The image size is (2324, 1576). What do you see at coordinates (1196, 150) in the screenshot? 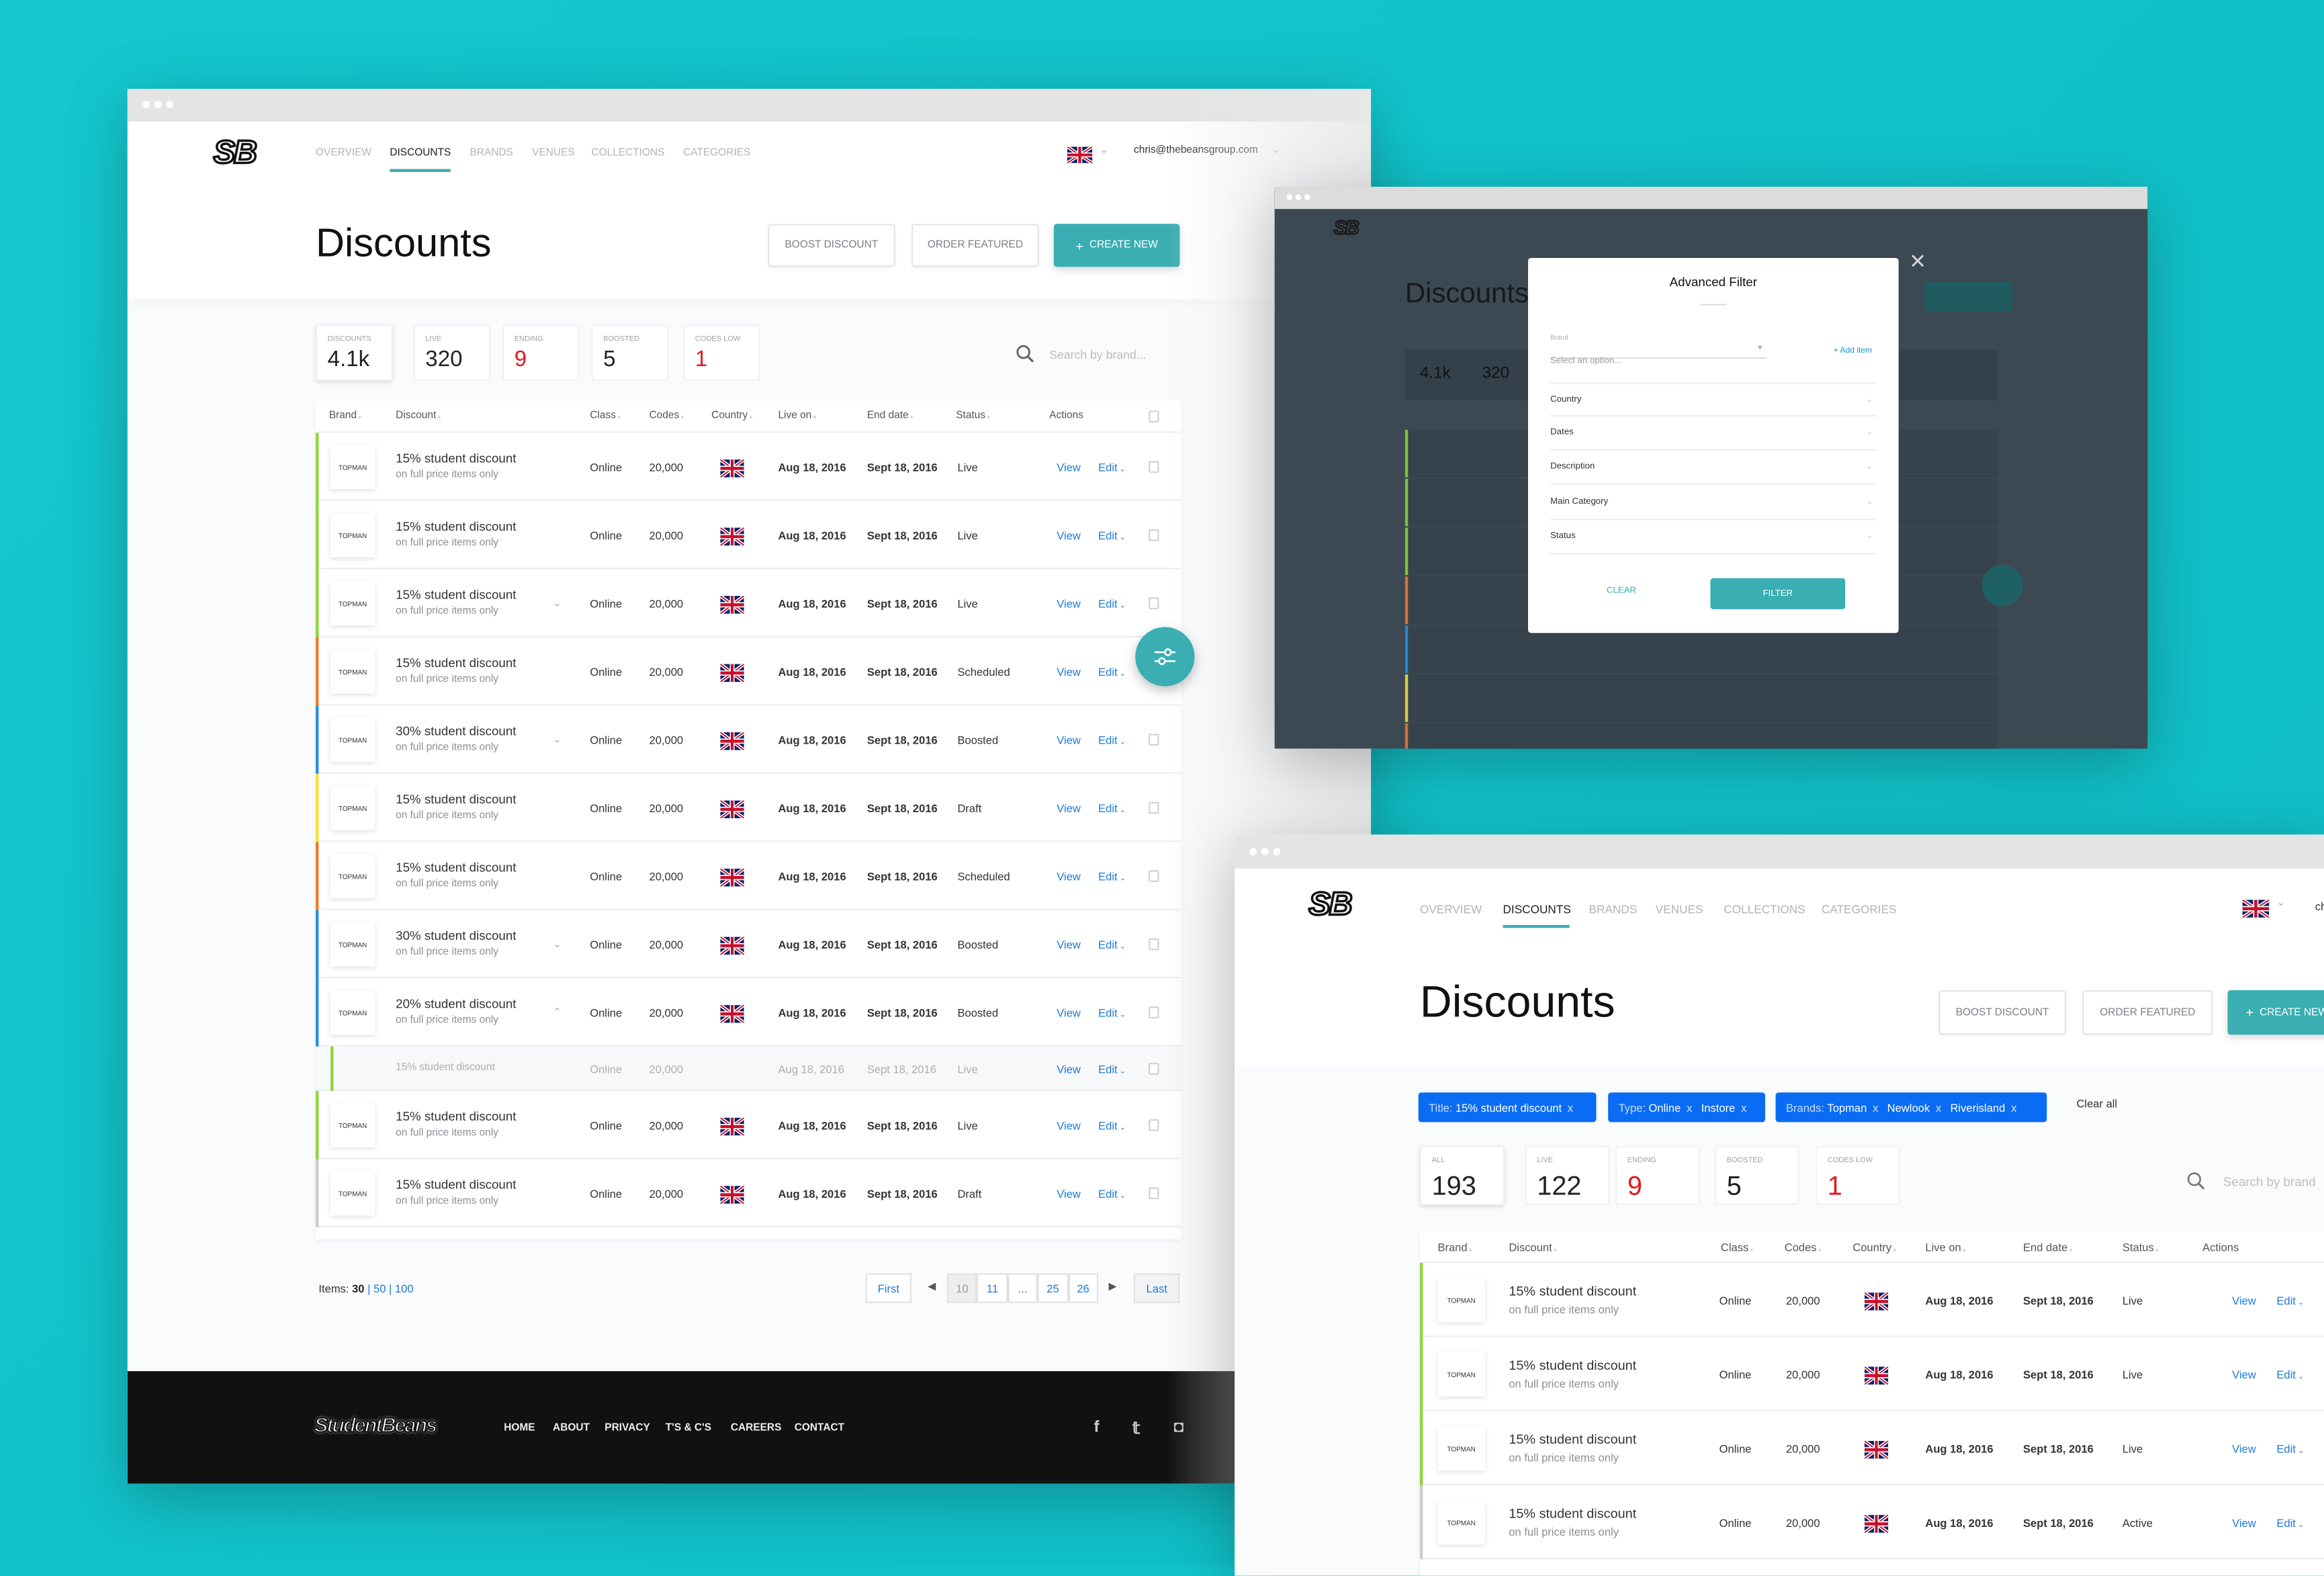
I see `user-email: chris@thebeansgroup.com` at bounding box center [1196, 150].